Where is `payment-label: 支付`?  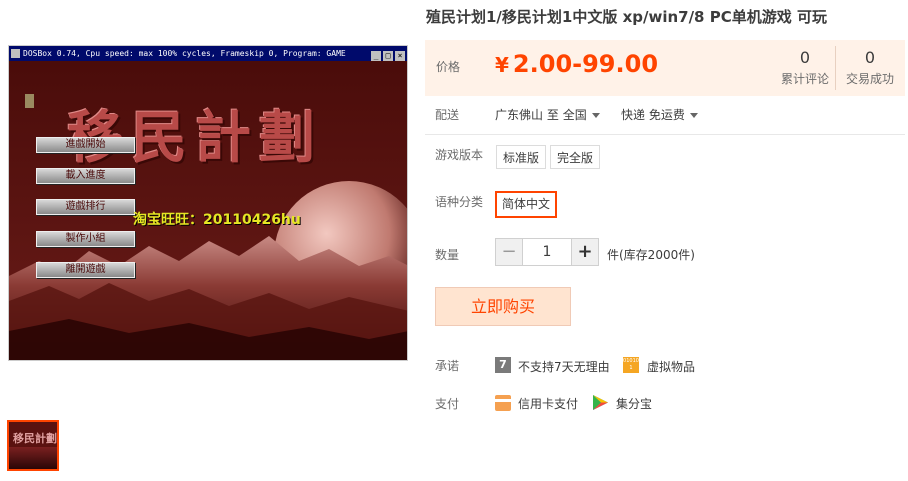 payment-label: 支付 is located at coordinates (447, 404).